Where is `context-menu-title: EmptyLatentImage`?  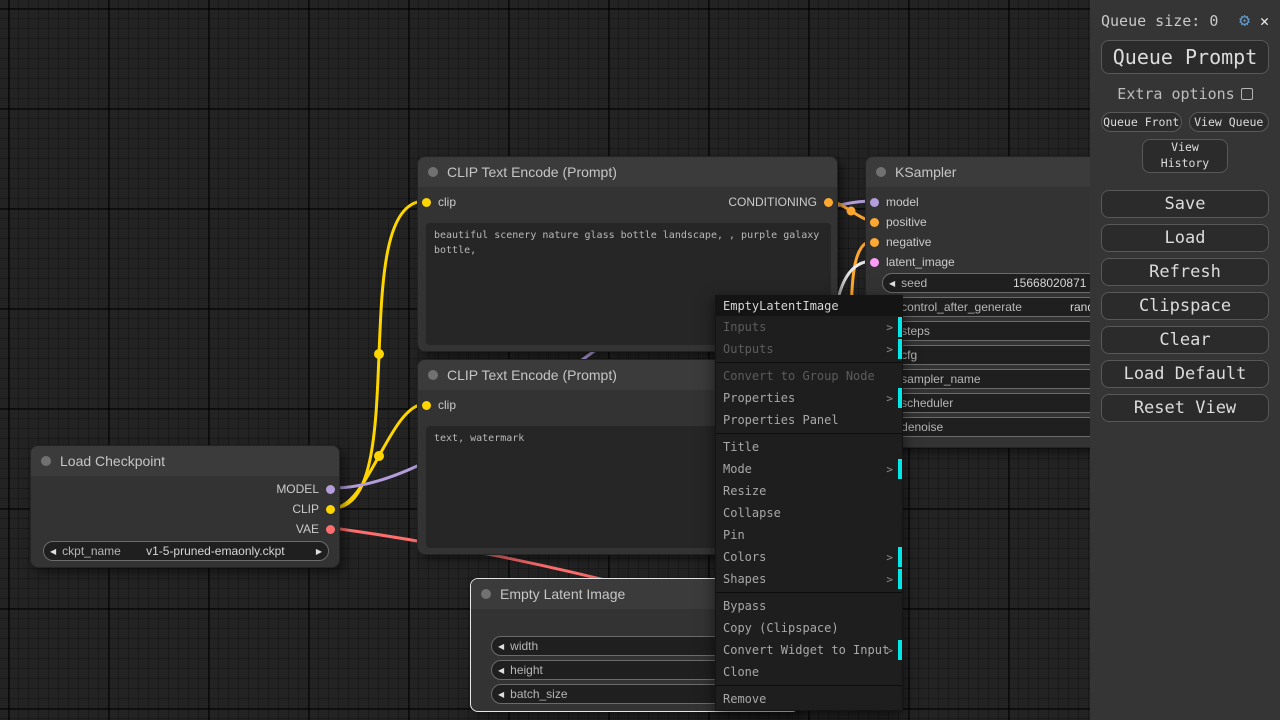
context-menu-title: EmptyLatentImage is located at coordinates (809, 306).